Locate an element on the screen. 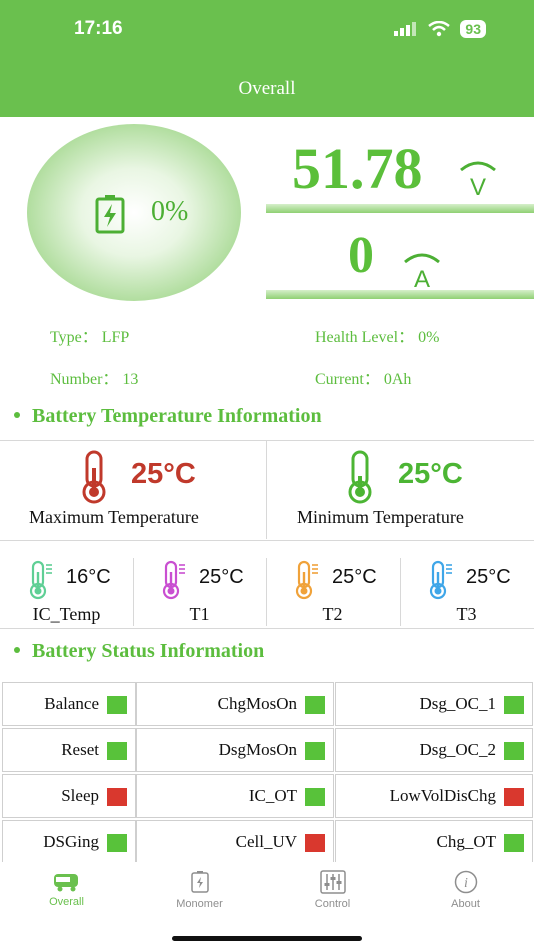  battery-level-badge: 93 is located at coordinates (473, 29).